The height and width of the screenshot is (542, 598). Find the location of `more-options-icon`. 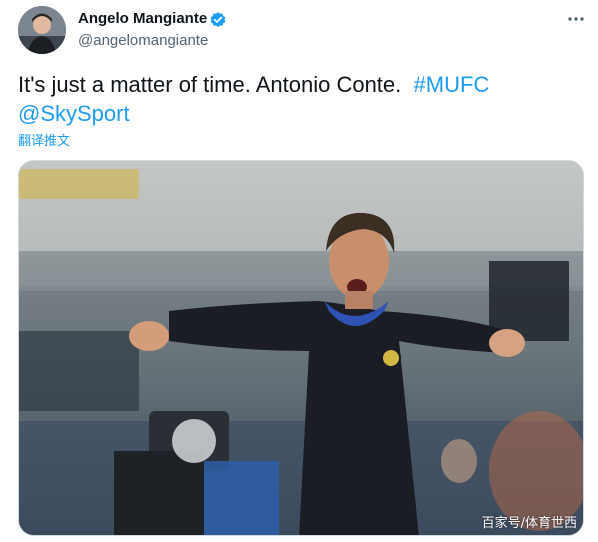

more-options-icon is located at coordinates (576, 19).